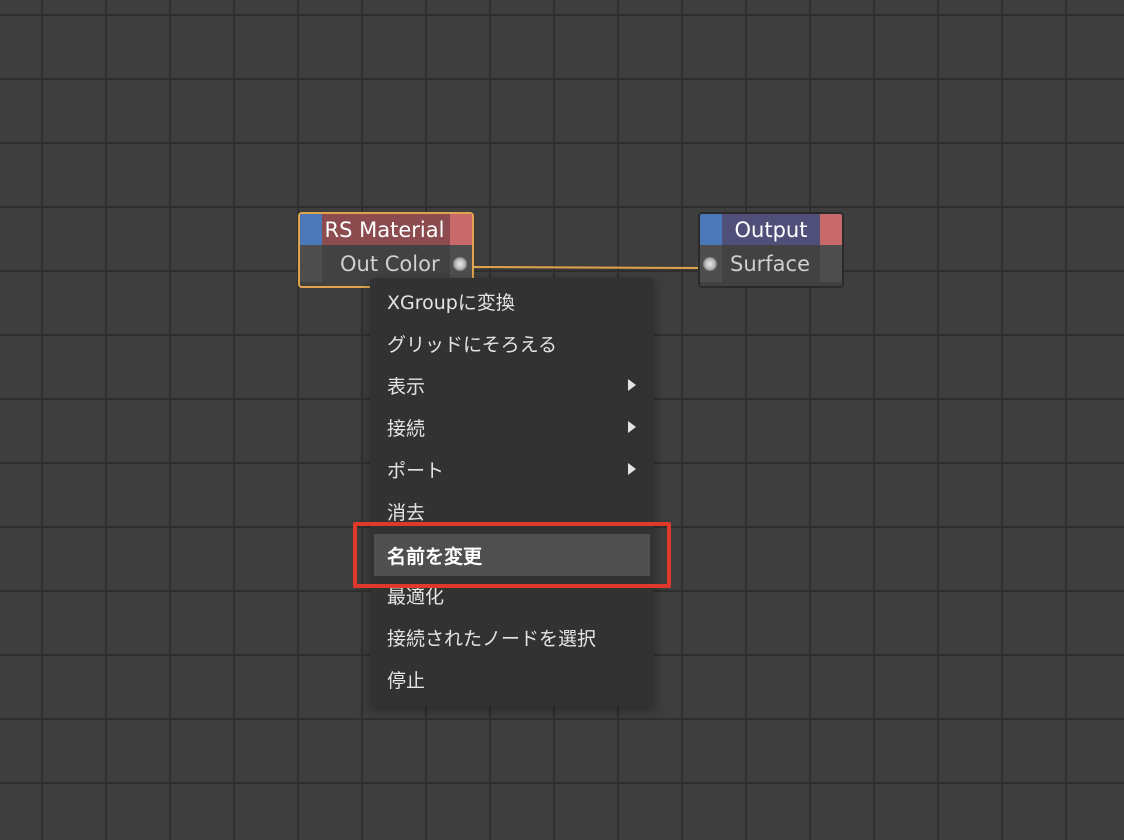  I want to click on menu-item-convert-to-xgroup: XGroupに変換, so click(512, 301).